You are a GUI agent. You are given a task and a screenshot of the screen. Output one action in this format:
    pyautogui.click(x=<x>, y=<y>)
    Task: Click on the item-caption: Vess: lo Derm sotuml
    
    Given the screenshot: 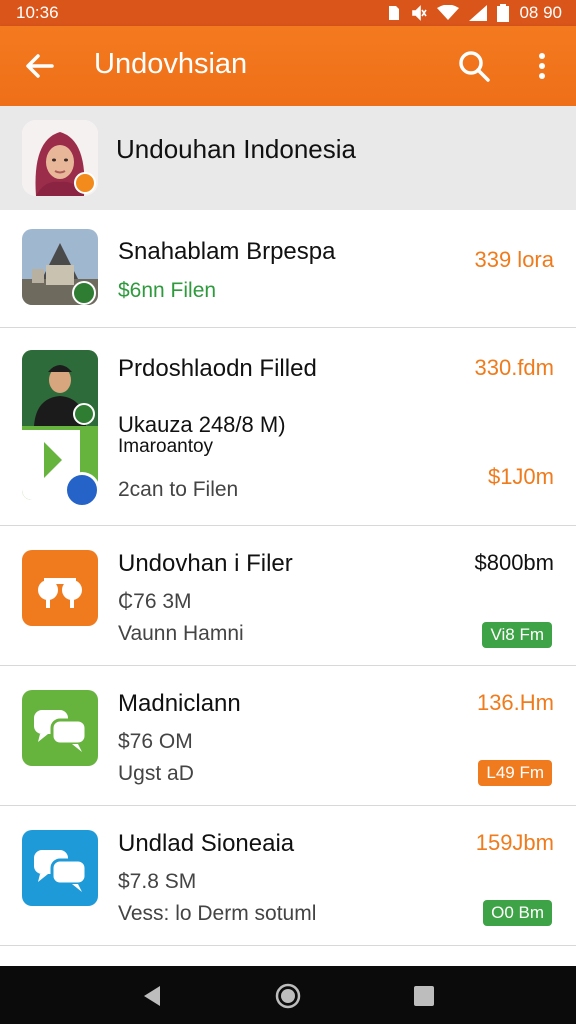 What is the action you would take?
    pyautogui.click(x=217, y=913)
    